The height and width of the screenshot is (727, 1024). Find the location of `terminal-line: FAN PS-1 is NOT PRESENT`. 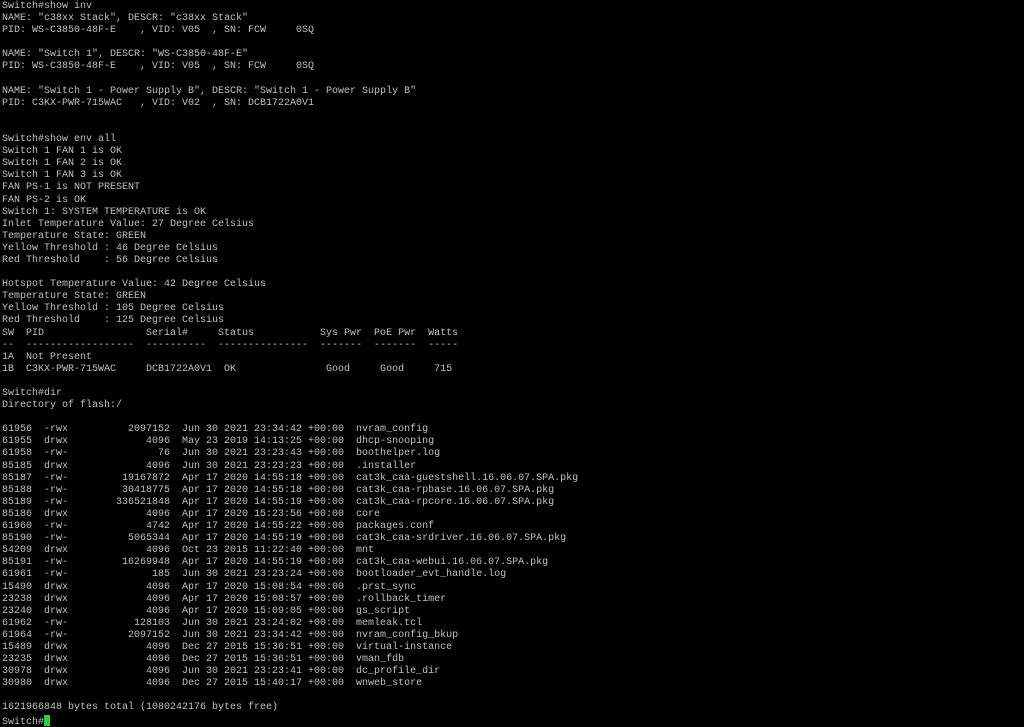

terminal-line: FAN PS-1 is NOT PRESENT is located at coordinates (71, 188).